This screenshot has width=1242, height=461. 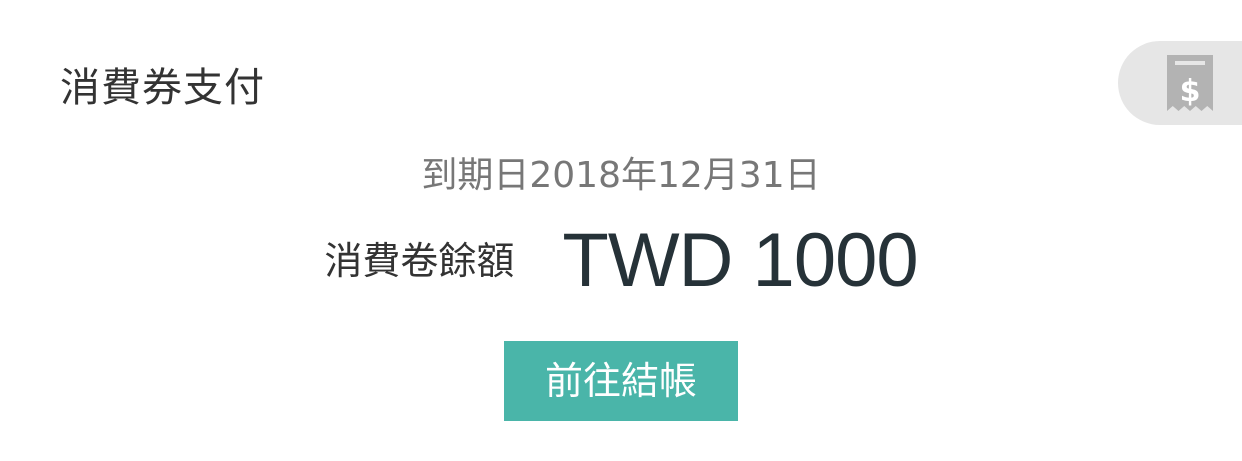 What do you see at coordinates (740, 260) in the screenshot?
I see `balance-amount: TWD 1000` at bounding box center [740, 260].